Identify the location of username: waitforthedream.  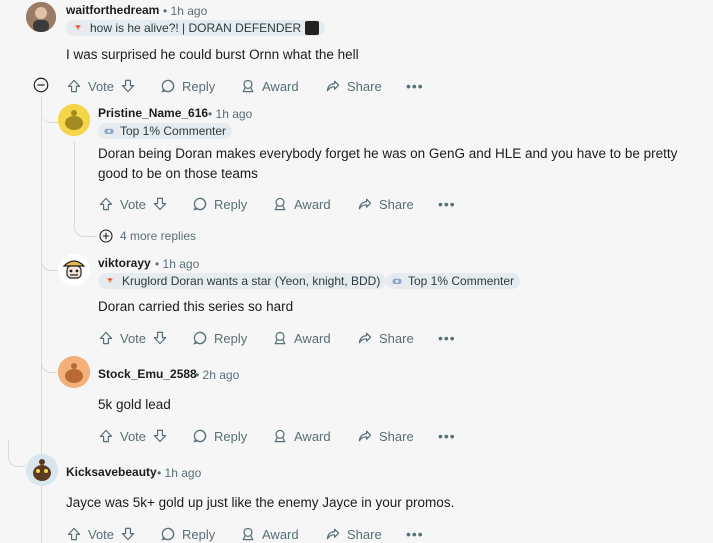
(112, 10).